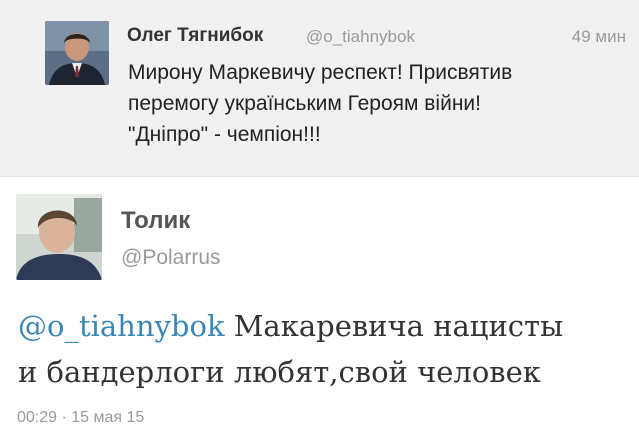  I want to click on parent-text-line: Мирону Маркевичу респект! Присвятив, so click(320, 72).